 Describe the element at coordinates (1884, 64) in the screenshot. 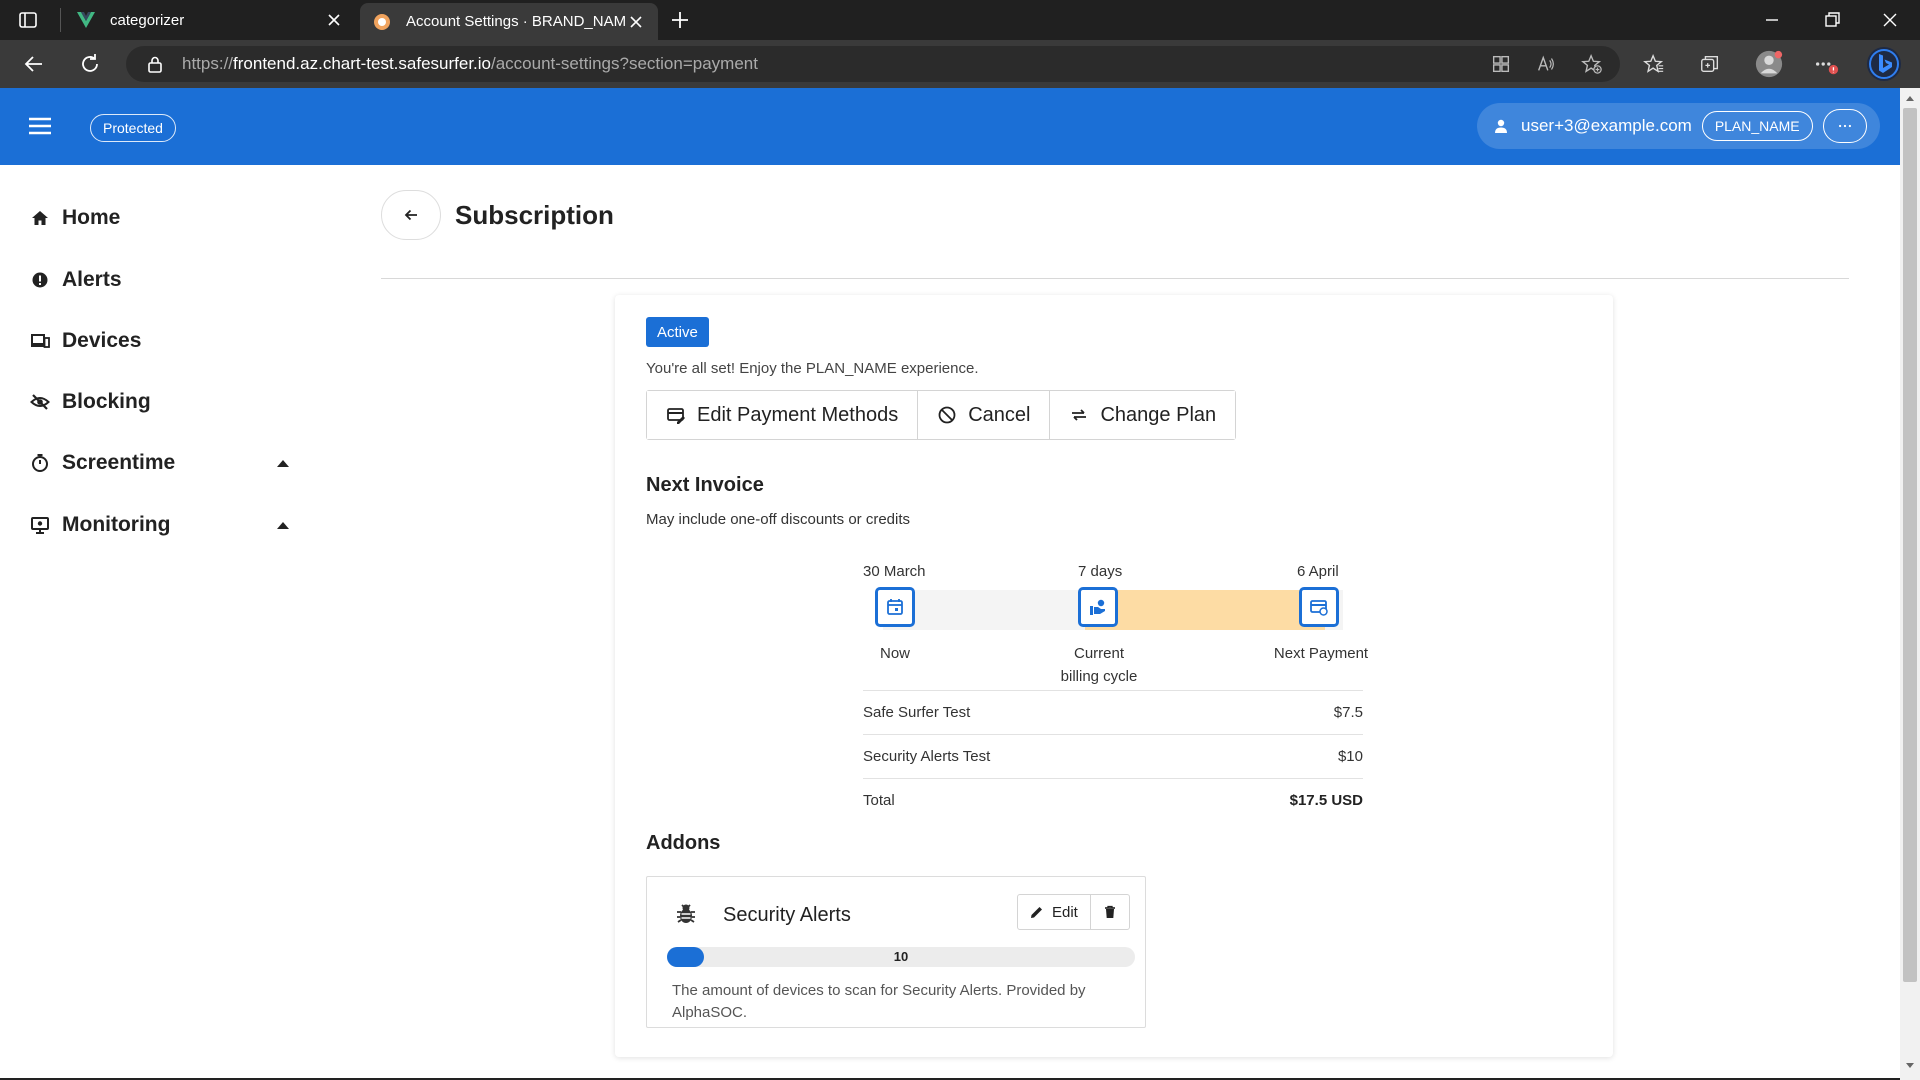

I see `bing-copilot-icon` at that location.